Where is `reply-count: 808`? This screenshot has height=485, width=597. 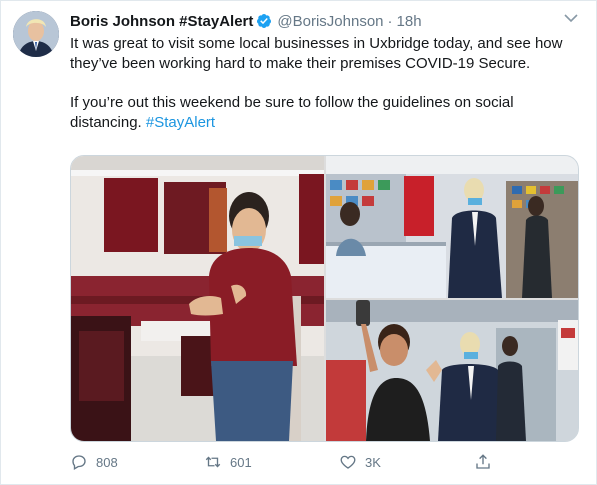
reply-count: 808 is located at coordinates (107, 462).